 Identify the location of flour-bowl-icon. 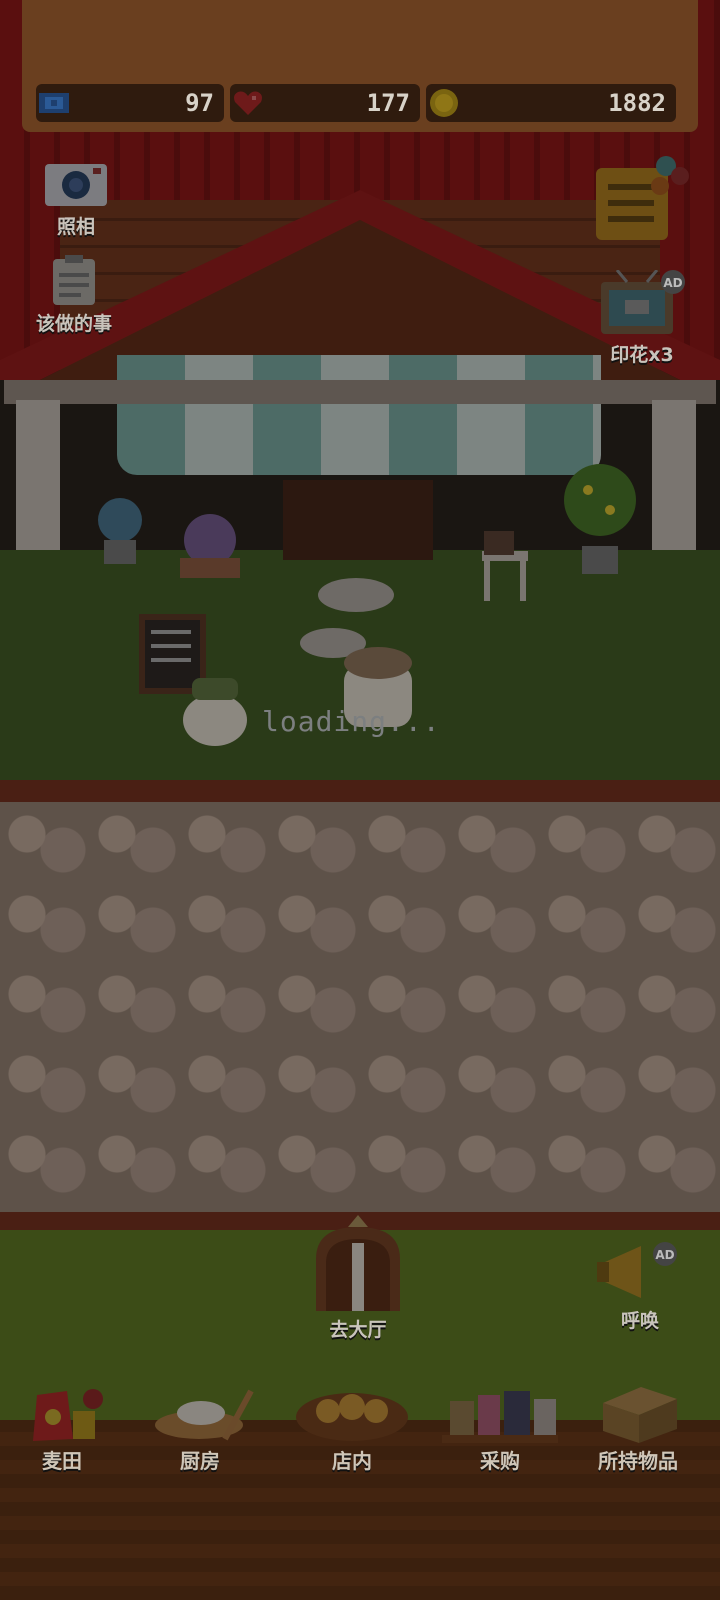
(204, 1415).